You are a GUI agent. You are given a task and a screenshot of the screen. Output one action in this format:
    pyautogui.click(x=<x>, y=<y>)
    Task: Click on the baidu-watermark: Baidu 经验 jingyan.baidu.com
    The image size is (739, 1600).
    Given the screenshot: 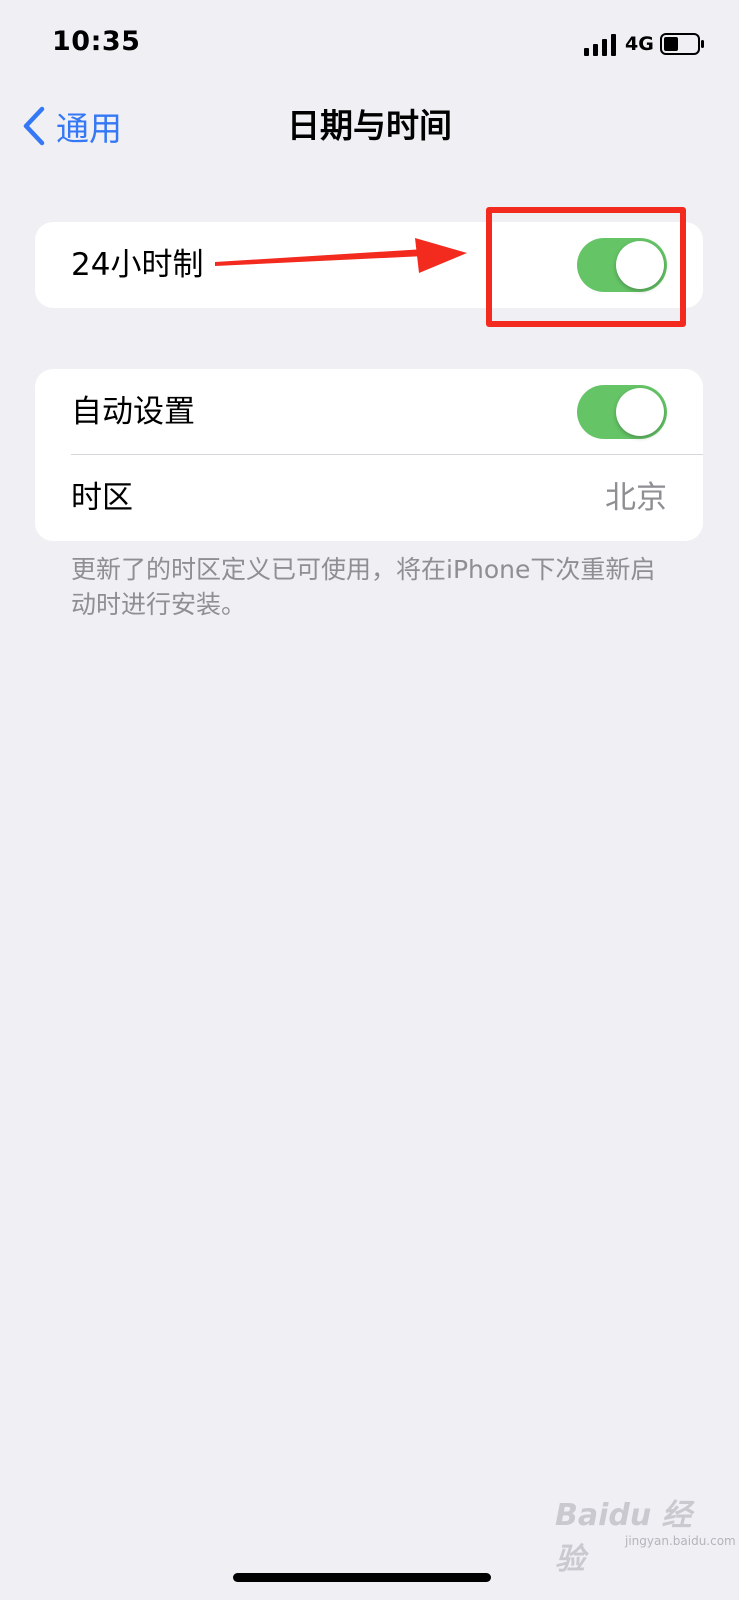 What is the action you would take?
    pyautogui.click(x=645, y=1533)
    